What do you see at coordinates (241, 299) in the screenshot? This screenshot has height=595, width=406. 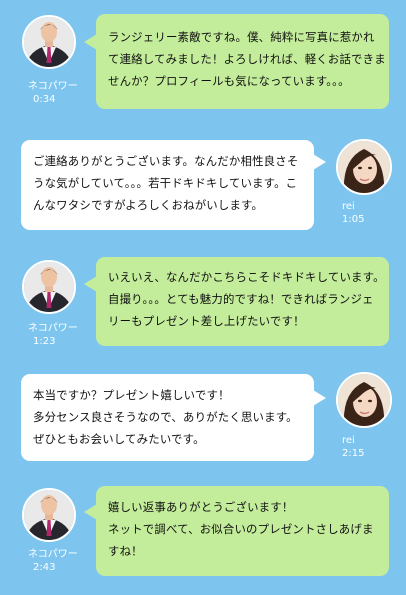 I see `message-text: 自撮り。。。とても魅力的ですね！できればランジェ` at bounding box center [241, 299].